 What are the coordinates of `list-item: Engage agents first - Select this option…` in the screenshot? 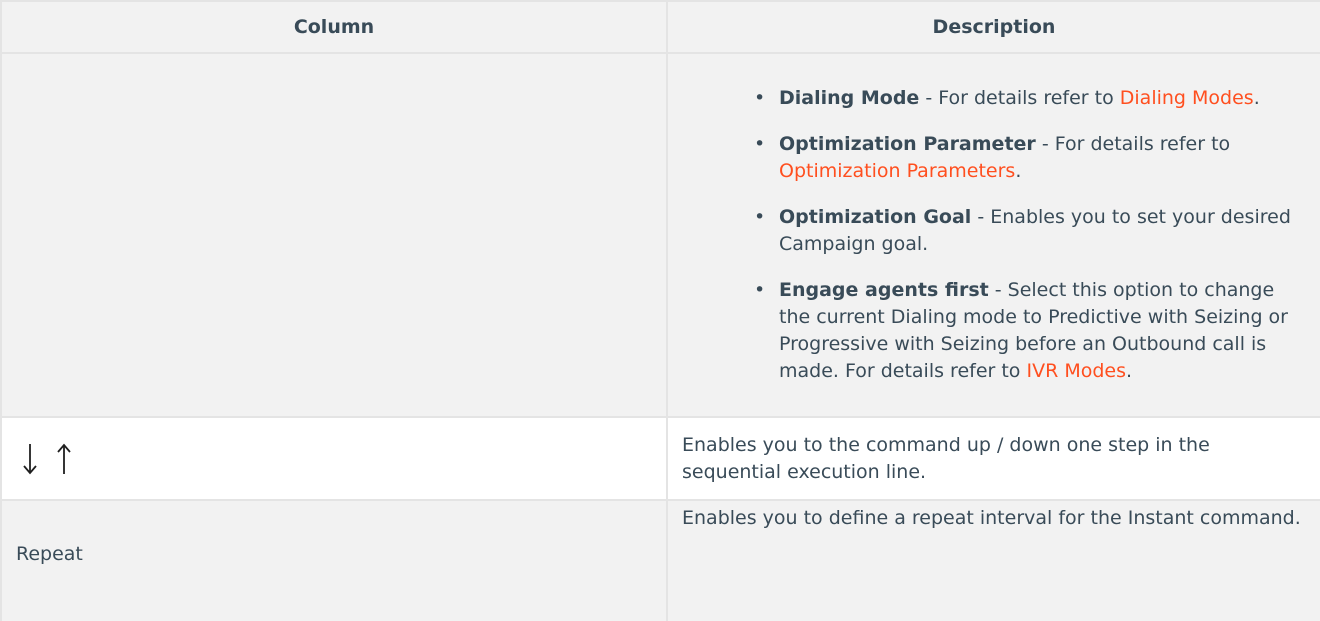 It's located at (1025, 331).